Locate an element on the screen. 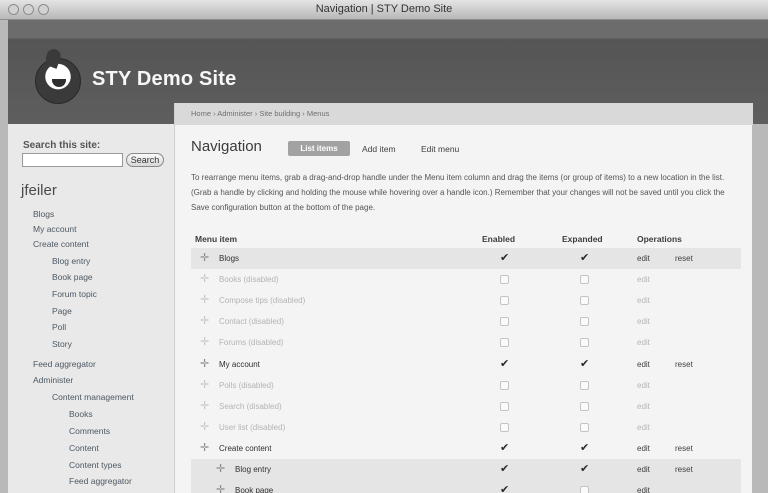 The image size is (768, 493). drupal-logo-icon is located at coordinates (58, 81).